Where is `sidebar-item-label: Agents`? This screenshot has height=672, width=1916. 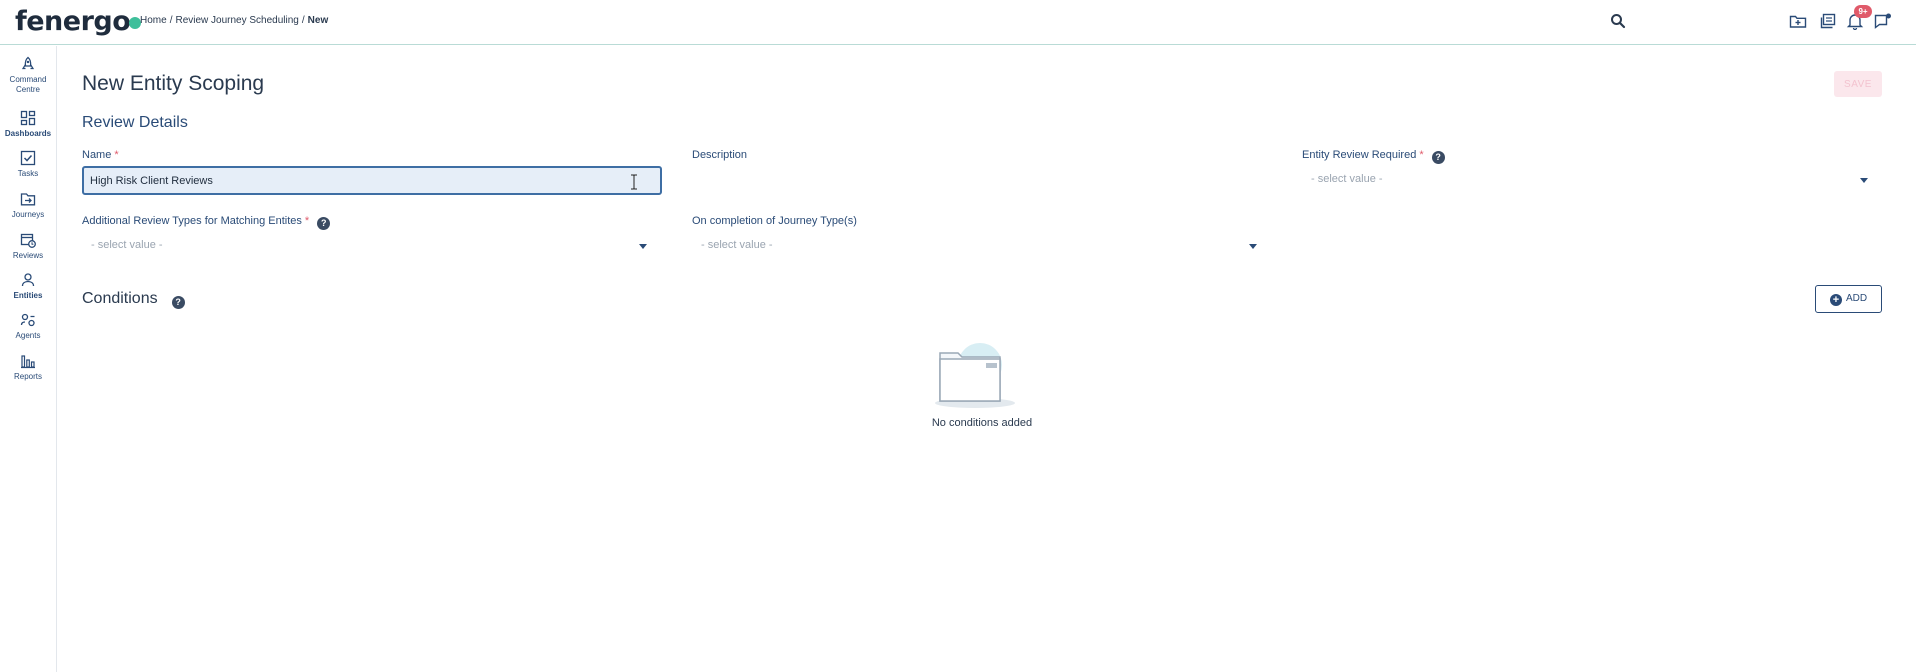
sidebar-item-label: Agents is located at coordinates (28, 335).